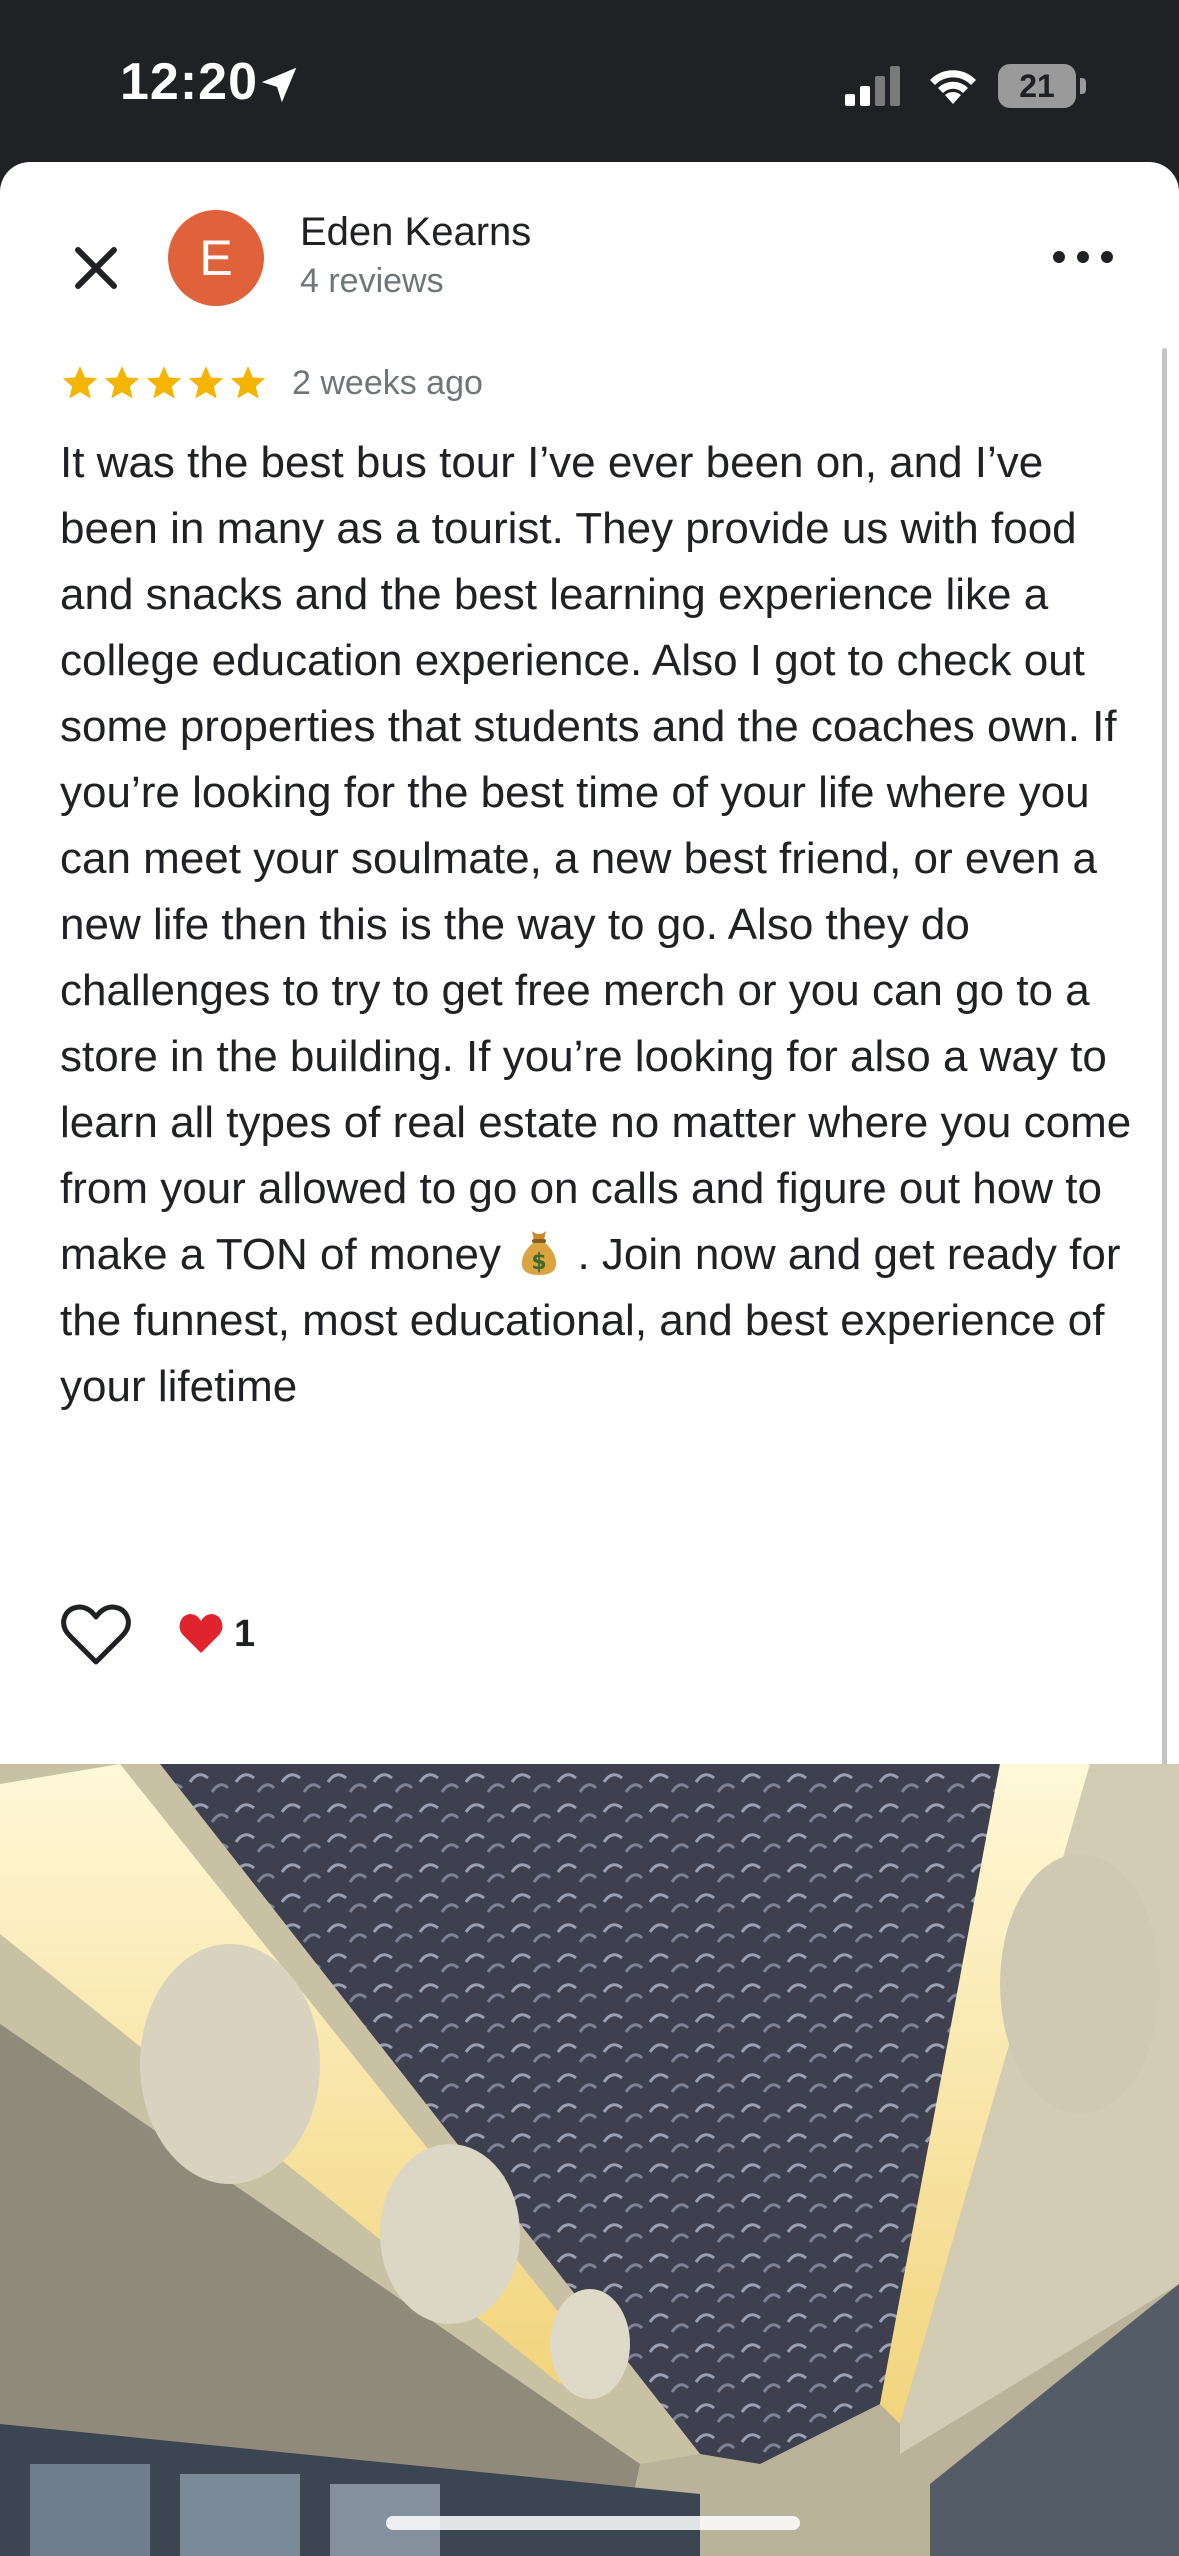  What do you see at coordinates (96, 268) in the screenshot?
I see `close-icon` at bounding box center [96, 268].